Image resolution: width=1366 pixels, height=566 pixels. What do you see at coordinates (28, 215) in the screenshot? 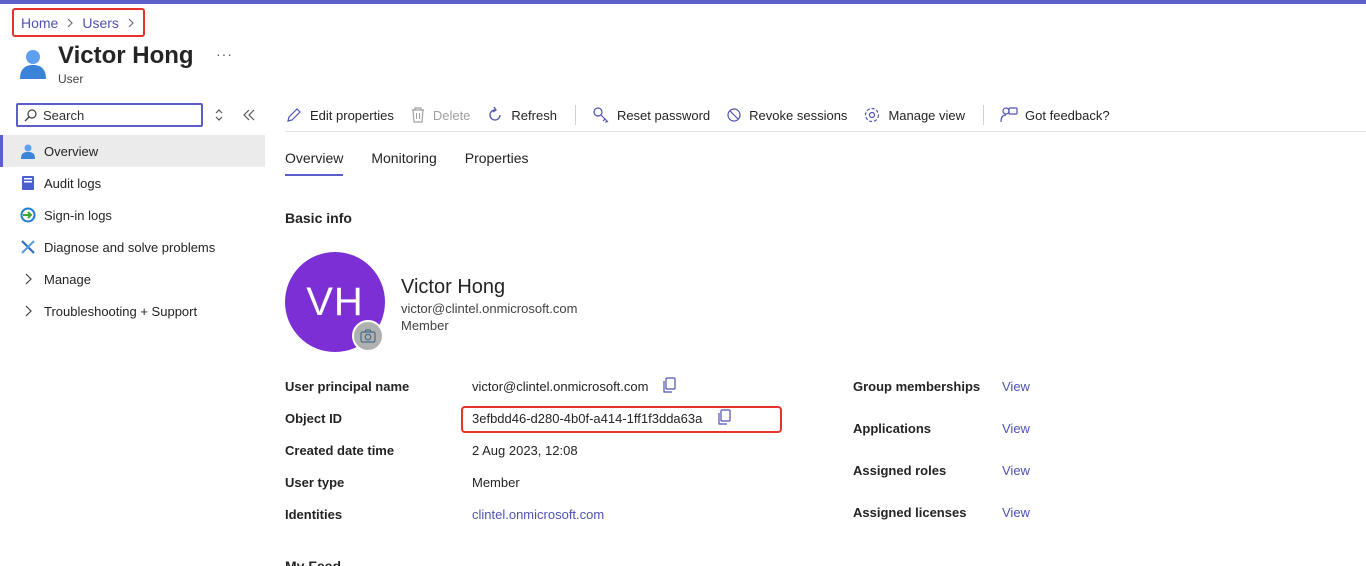
I see `sign-in-icon` at bounding box center [28, 215].